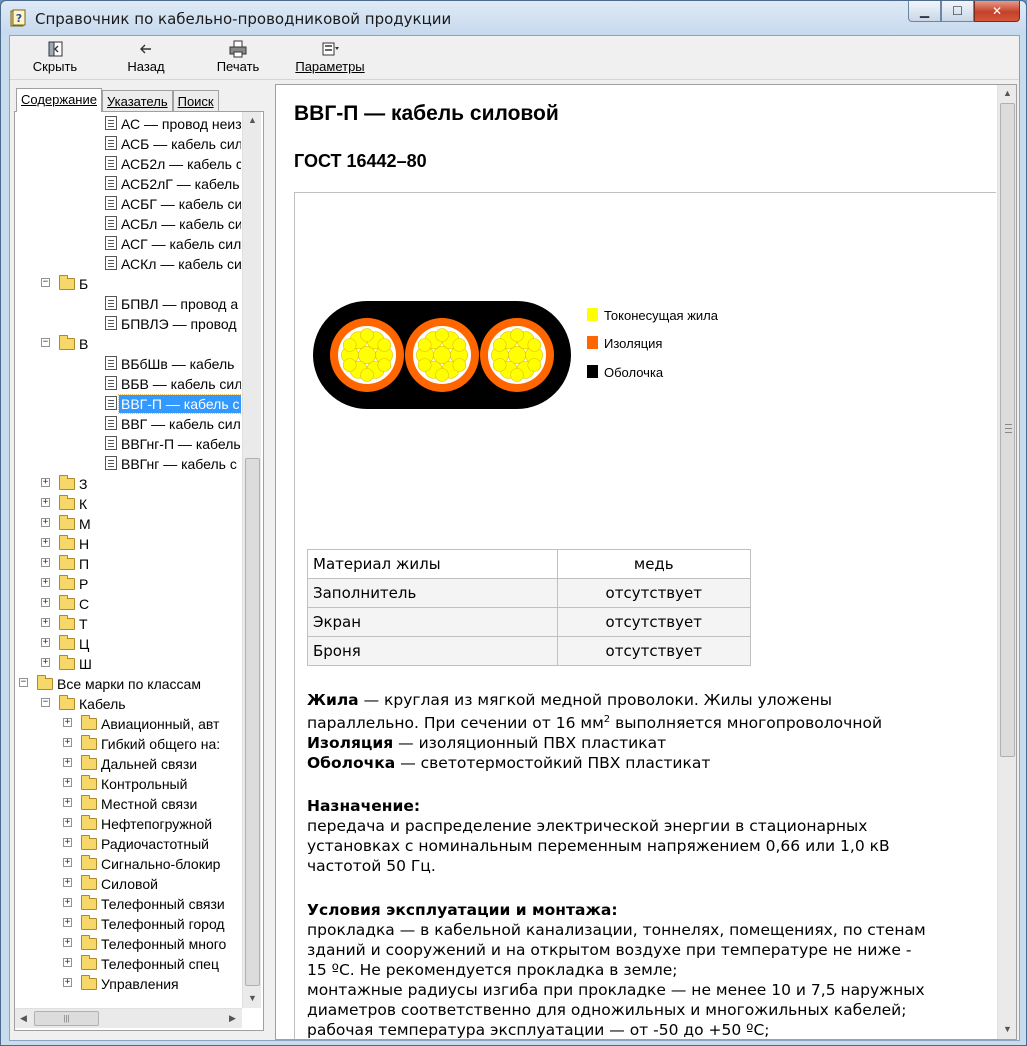 Image resolution: width=1027 pixels, height=1046 pixels. Describe the element at coordinates (128, 984) in the screenshot. I see `tree-item-folder: + Управления` at that location.